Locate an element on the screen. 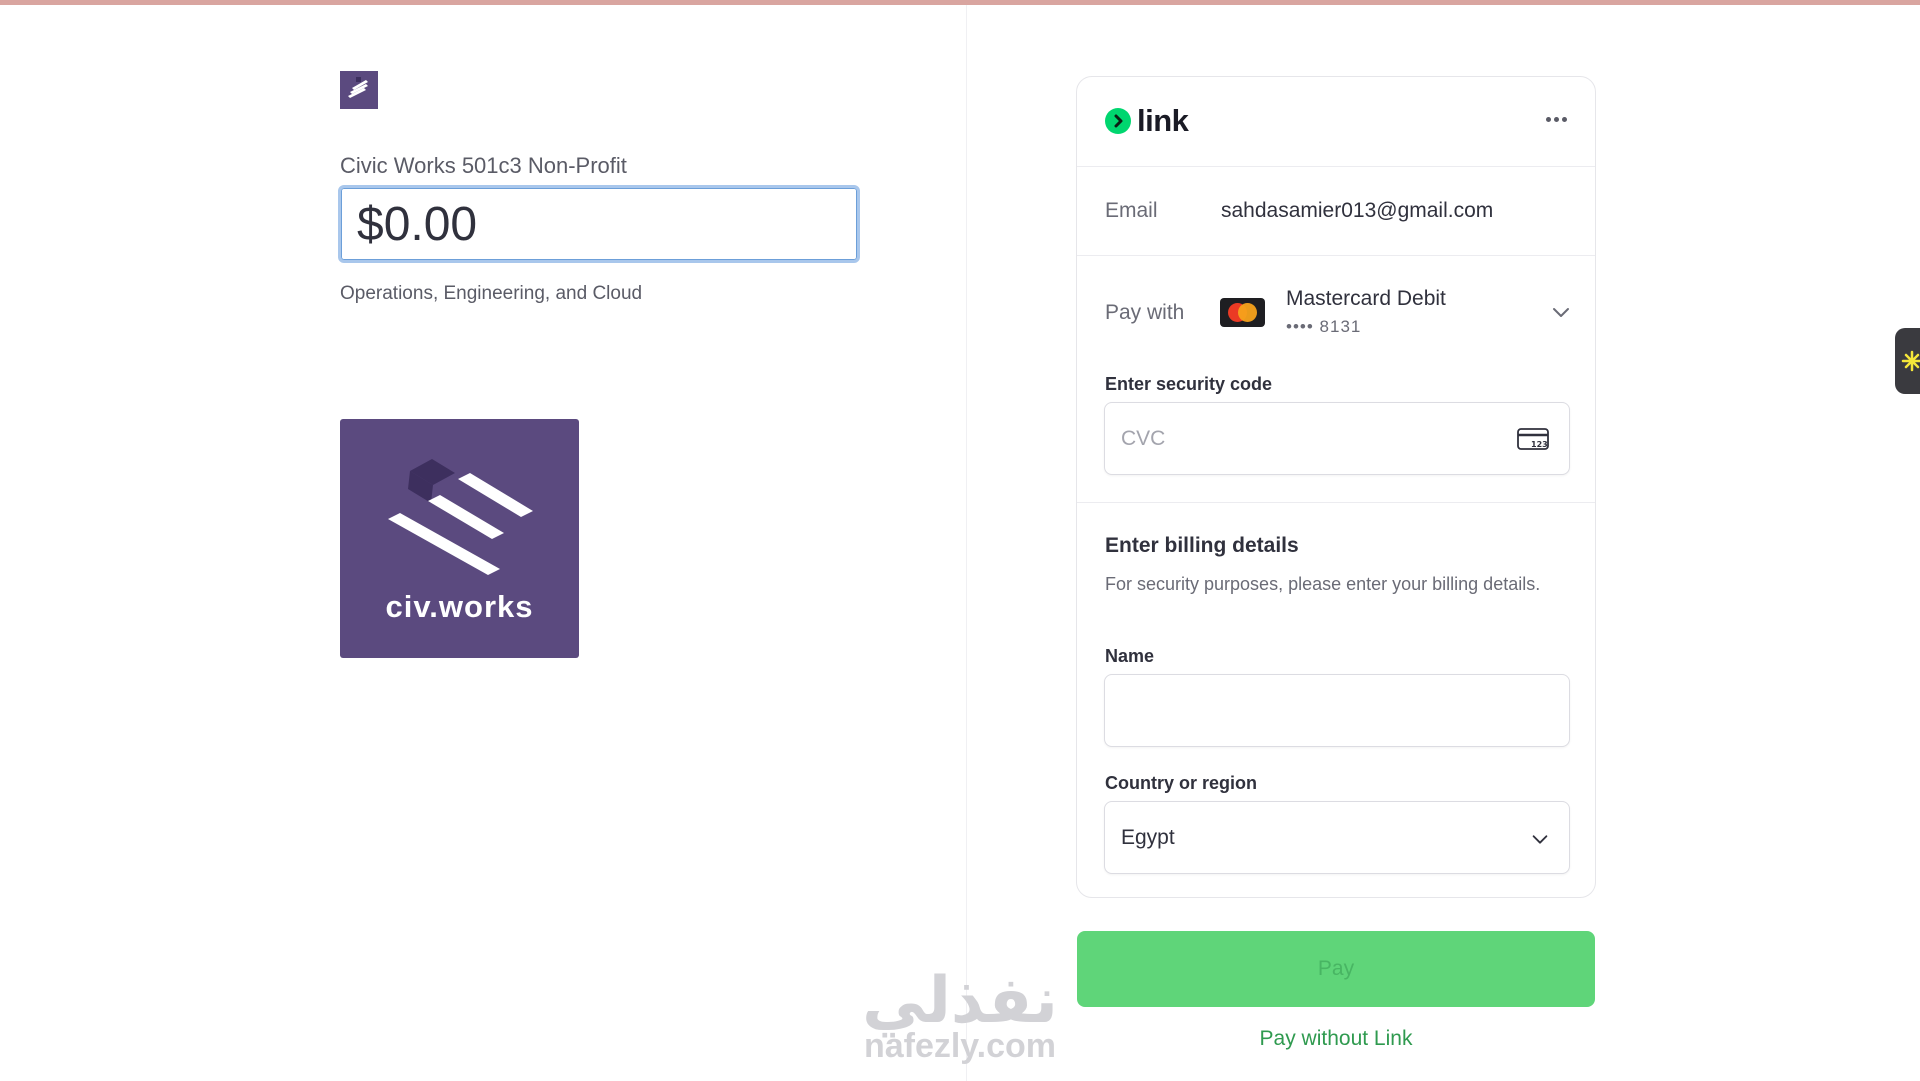 This screenshot has height=1081, width=1920. merchant-logo-text: civ.works is located at coordinates (459, 606).